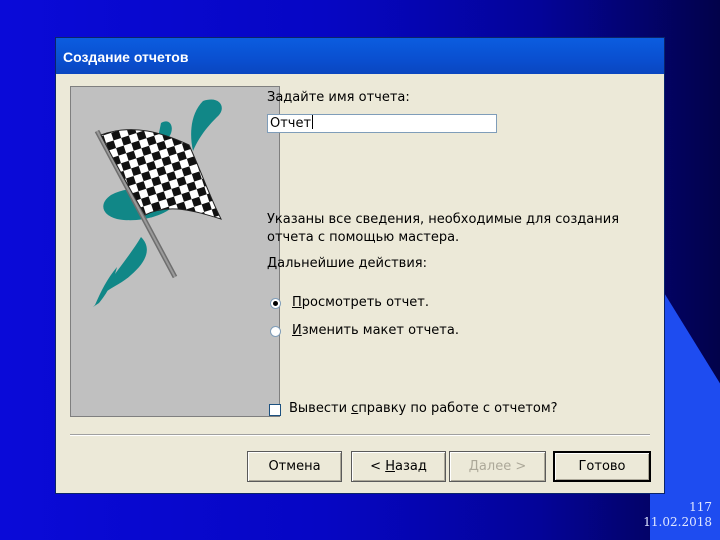  I want to click on view-report-label: Просмотреть отчет., so click(360, 302).